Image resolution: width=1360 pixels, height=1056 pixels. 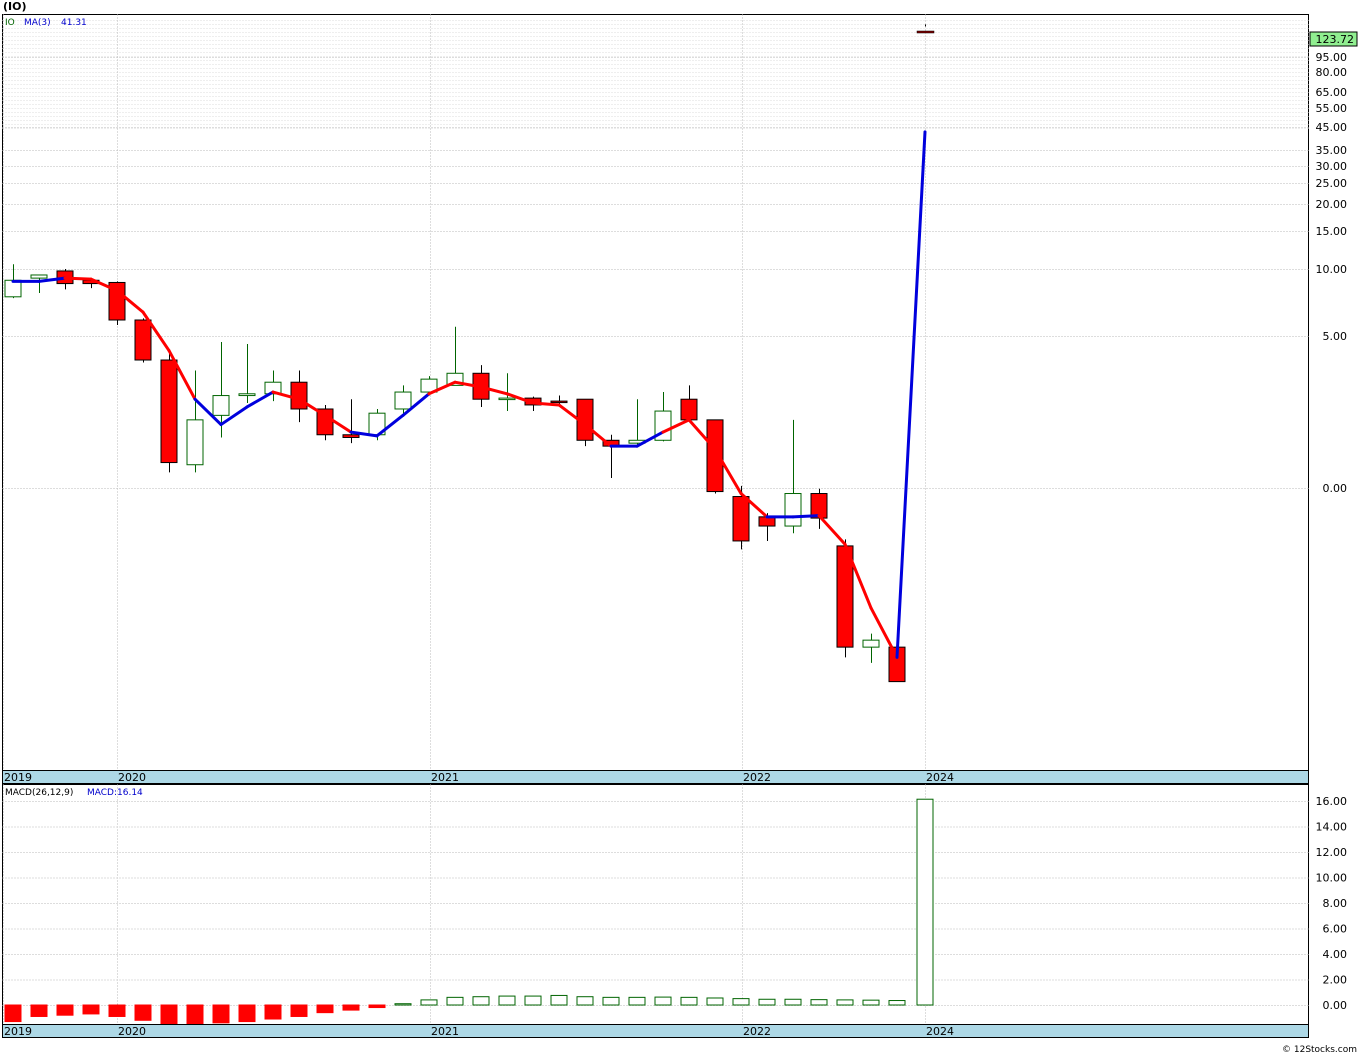 What do you see at coordinates (37, 23) in the screenshot?
I see `ma-legend-label: MA(3)` at bounding box center [37, 23].